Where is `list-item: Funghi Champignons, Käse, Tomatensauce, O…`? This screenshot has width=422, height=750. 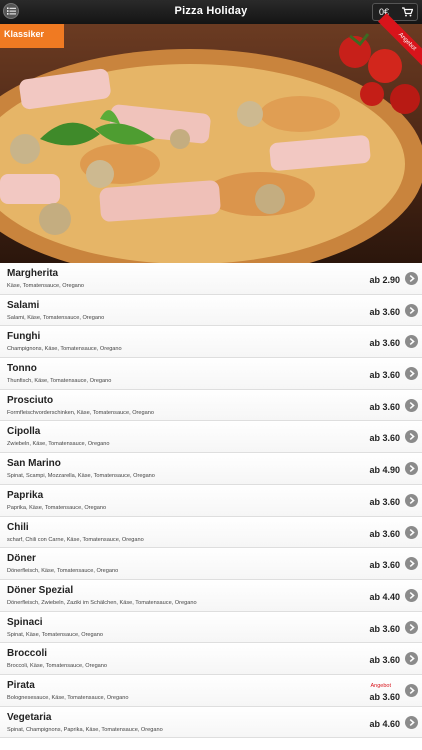 list-item: Funghi Champignons, Käse, Tomatensauce, O… is located at coordinates (211, 342).